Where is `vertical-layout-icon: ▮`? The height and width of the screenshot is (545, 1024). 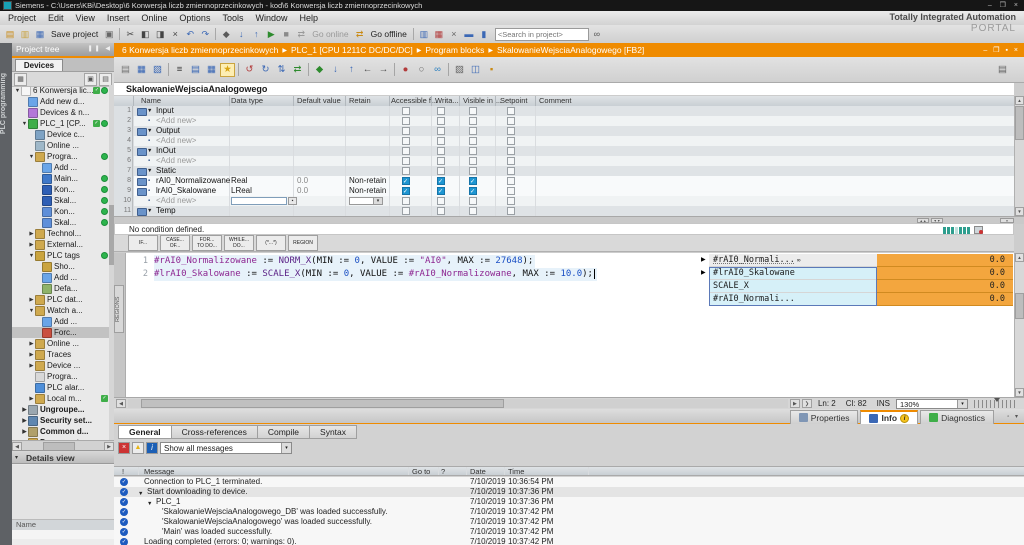 vertical-layout-icon: ▮ is located at coordinates (484, 34).